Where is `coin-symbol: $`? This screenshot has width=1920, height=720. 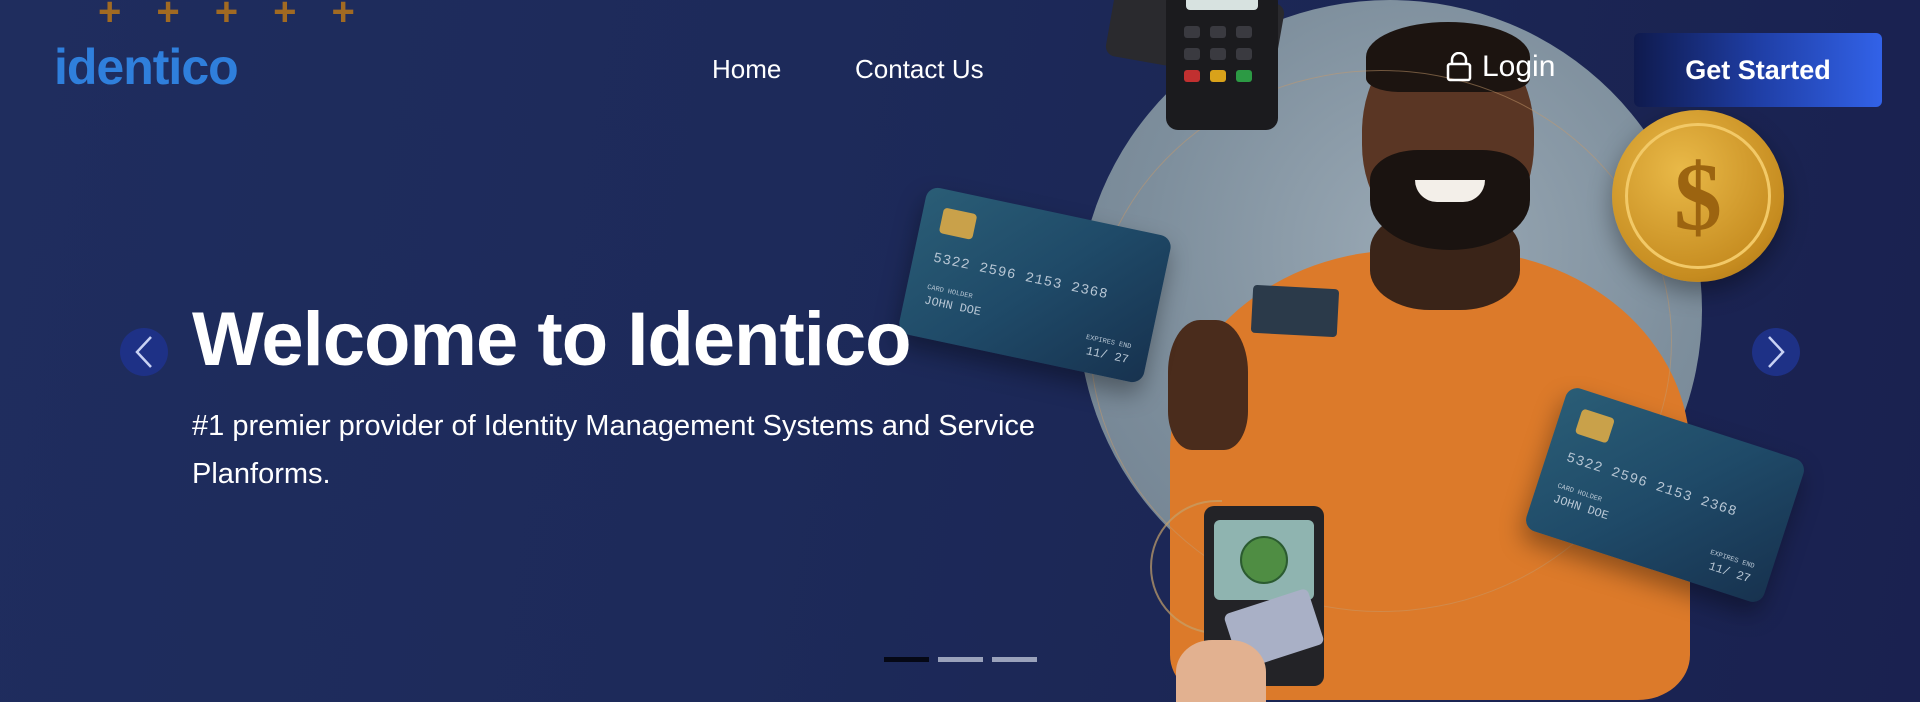 coin-symbol: $ is located at coordinates (1698, 196).